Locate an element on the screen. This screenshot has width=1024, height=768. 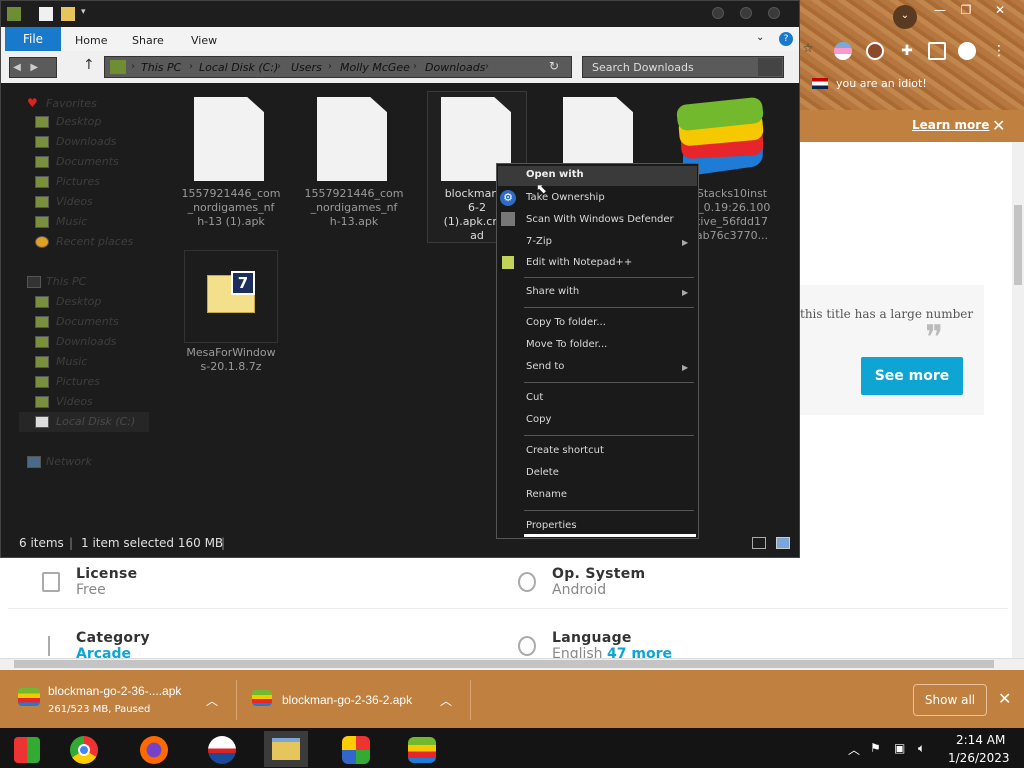
download-item-name: blockman-go-2-36-2.apk is located at coordinates (347, 700).